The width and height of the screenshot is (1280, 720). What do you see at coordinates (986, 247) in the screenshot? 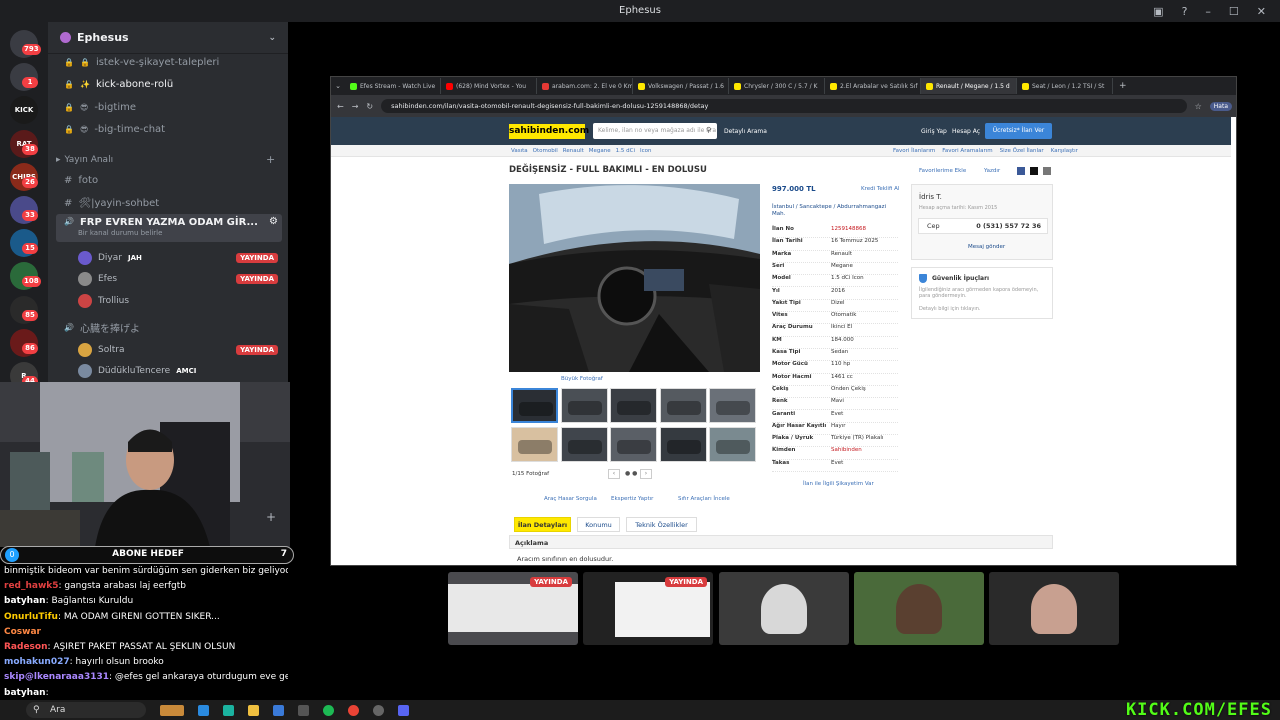
I see `send-message-link: Mesaj gönder` at bounding box center [986, 247].